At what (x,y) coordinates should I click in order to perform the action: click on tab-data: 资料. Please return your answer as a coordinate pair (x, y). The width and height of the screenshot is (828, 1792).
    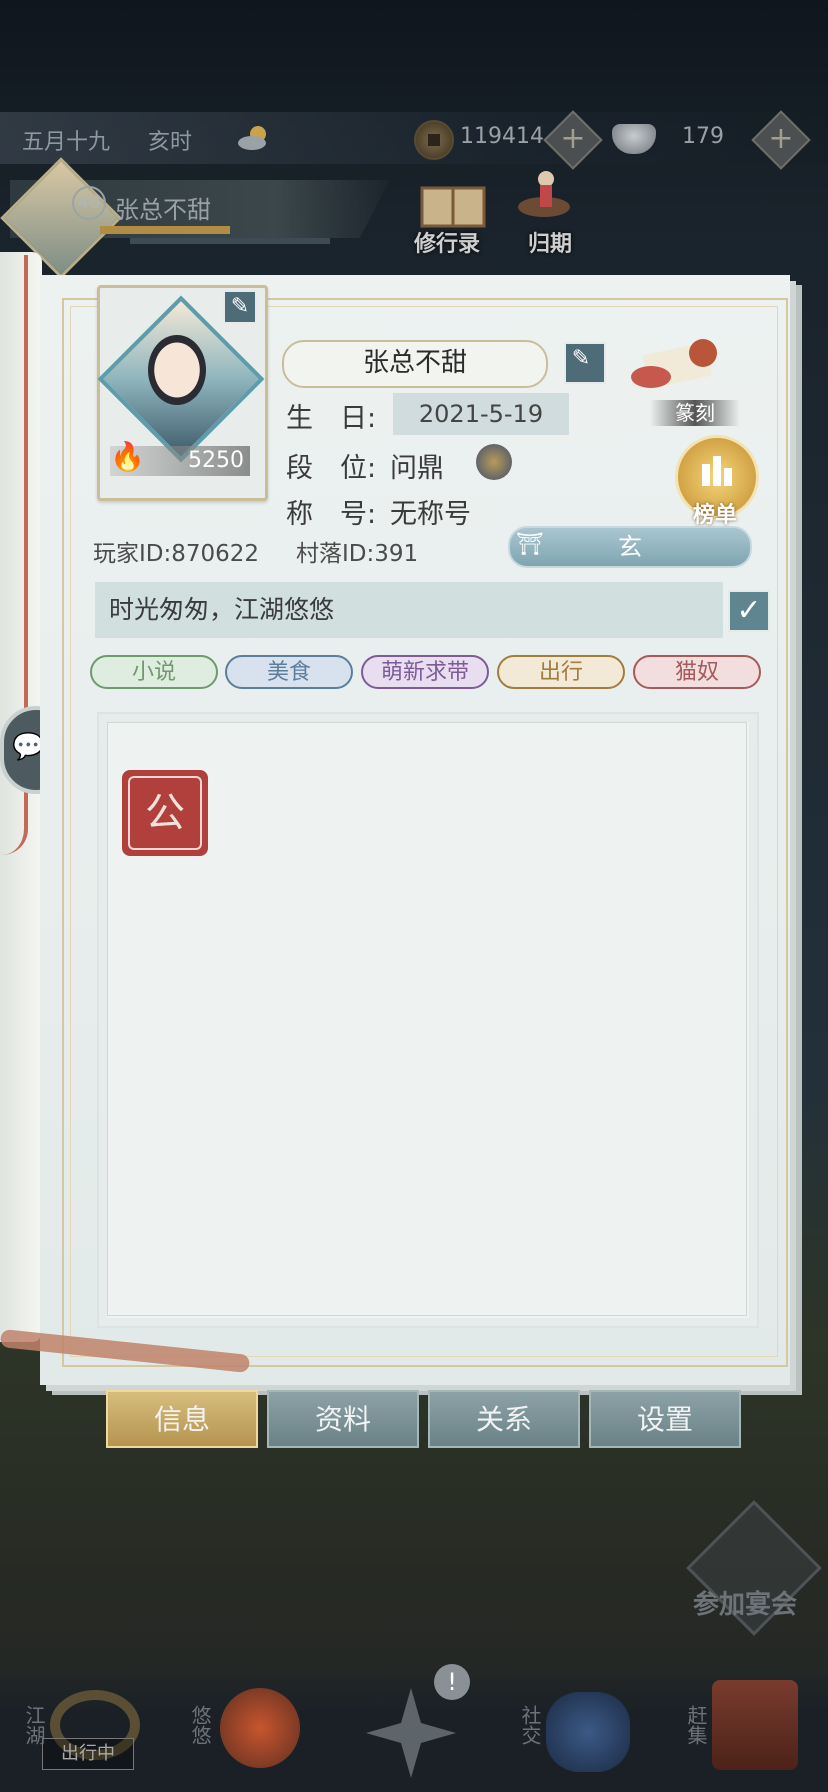
    Looking at the image, I should click on (343, 1419).